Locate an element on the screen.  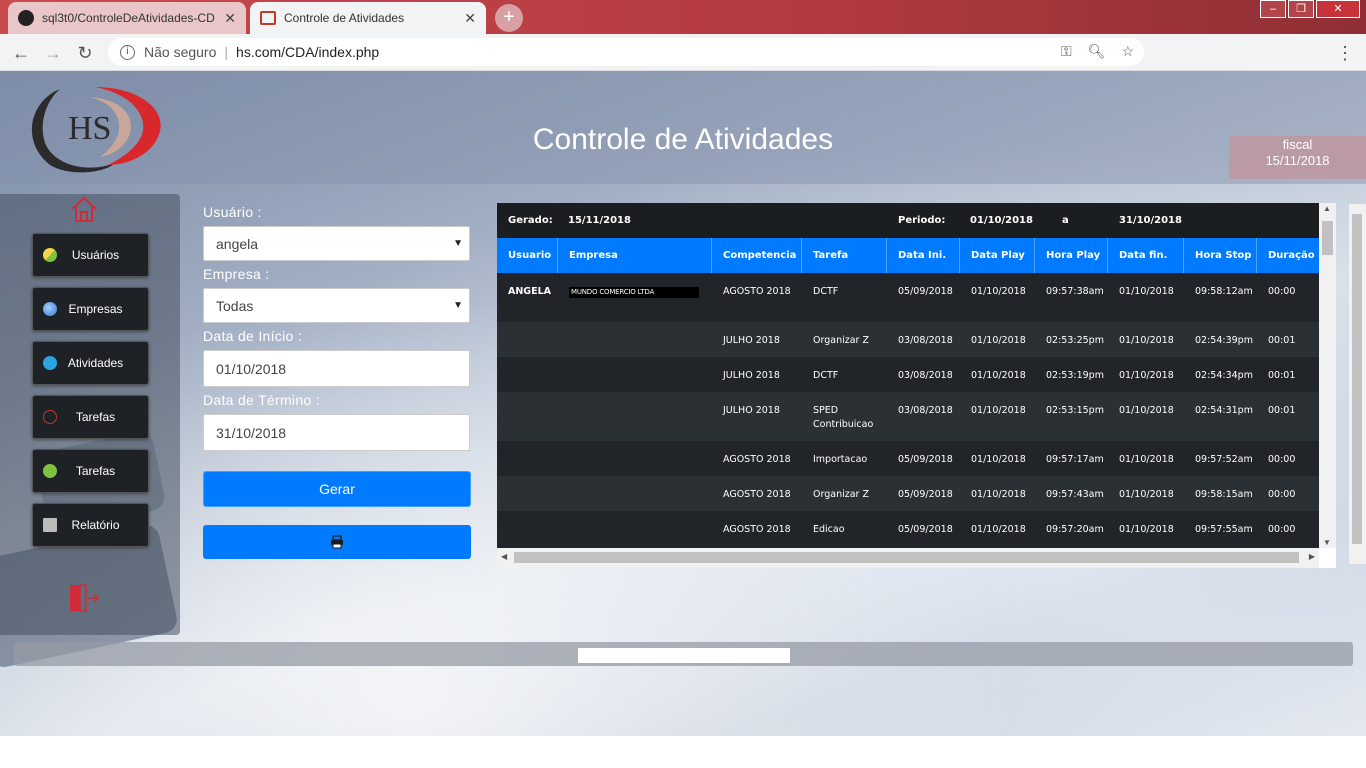
usuario-select: angela ▼ is located at coordinates (336, 243).